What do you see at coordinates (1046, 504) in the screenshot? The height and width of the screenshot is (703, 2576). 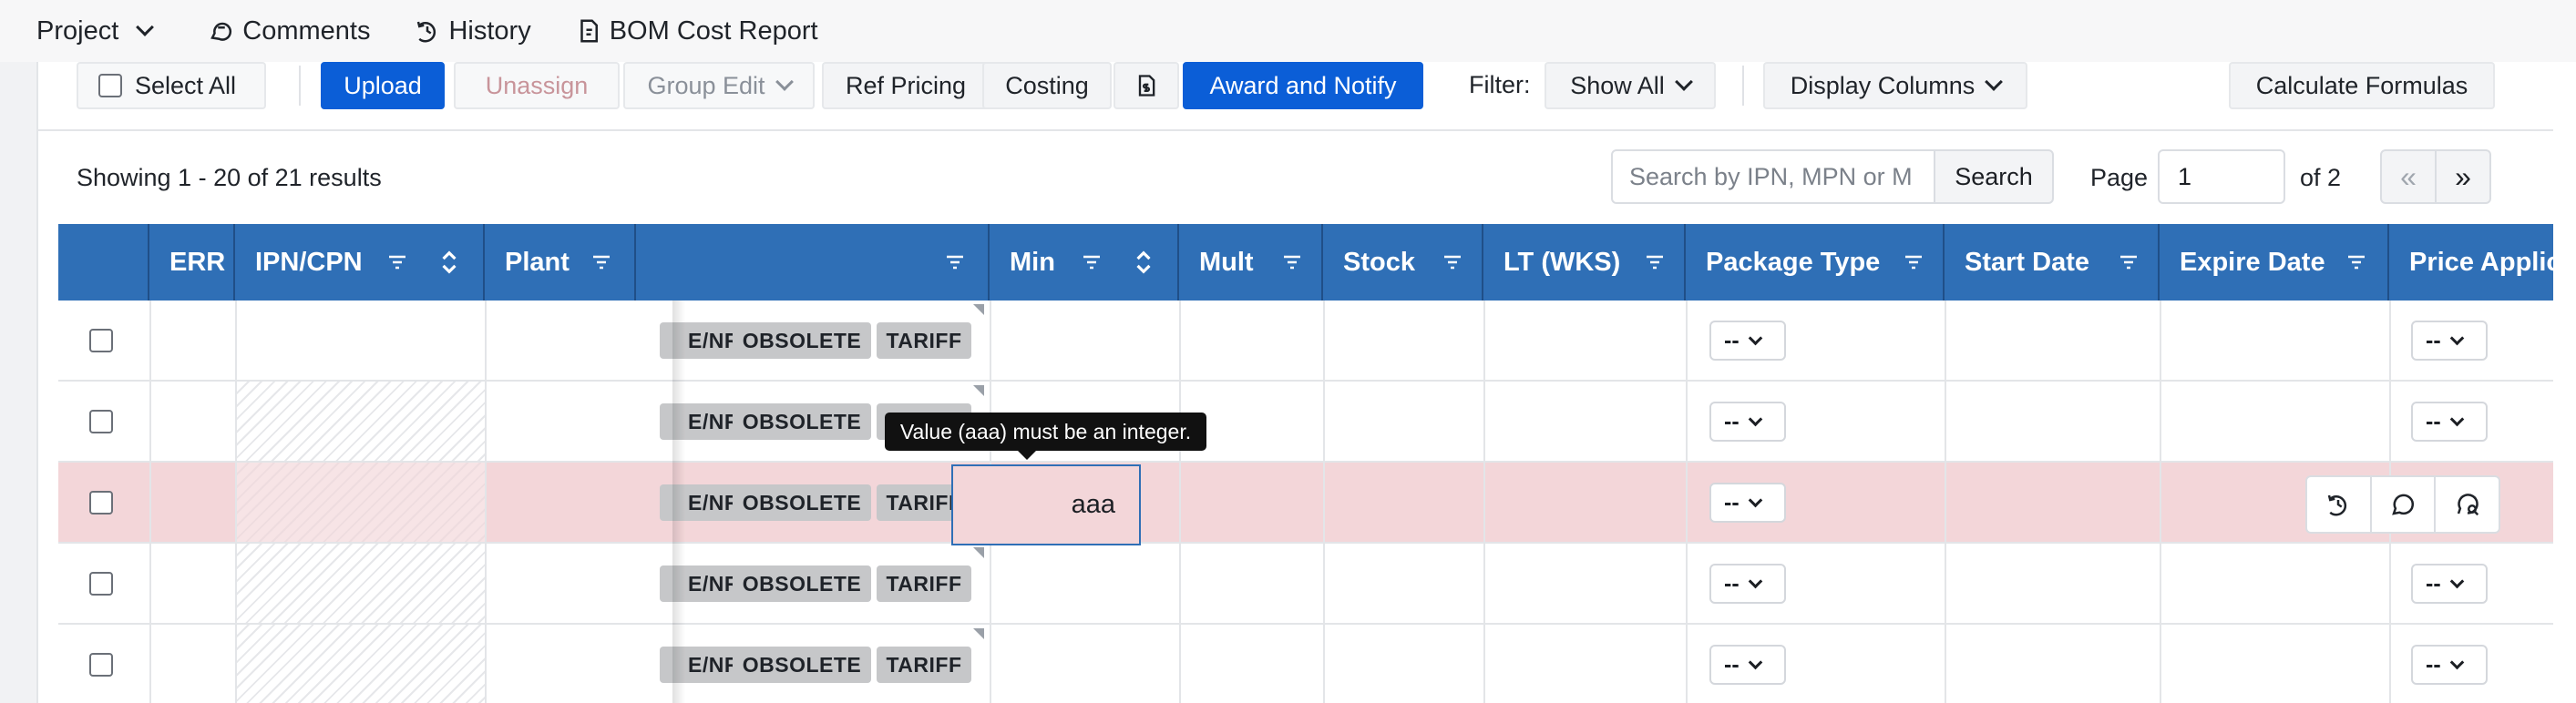 I see `min-cell-editor: aaa` at bounding box center [1046, 504].